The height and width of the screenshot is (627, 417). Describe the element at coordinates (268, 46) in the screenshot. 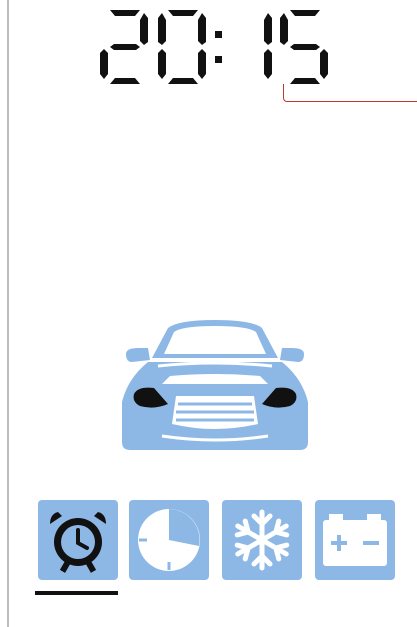

I see `minute-digit-tens` at that location.